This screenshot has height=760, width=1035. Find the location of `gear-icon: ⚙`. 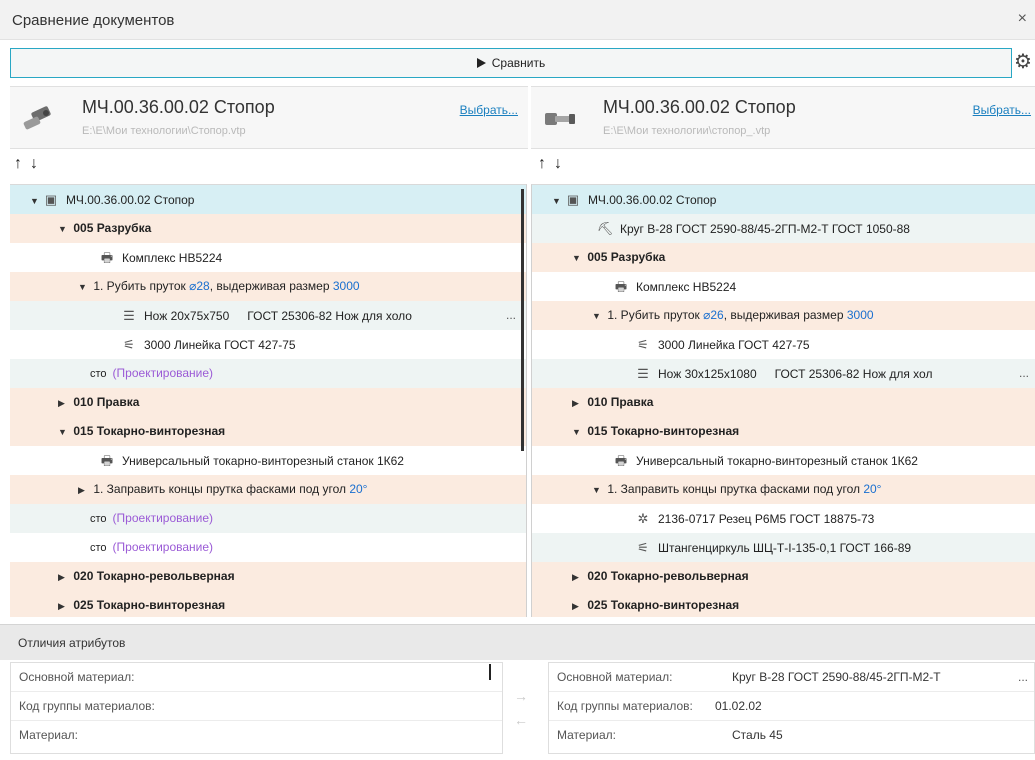

gear-icon: ⚙ is located at coordinates (1023, 62).